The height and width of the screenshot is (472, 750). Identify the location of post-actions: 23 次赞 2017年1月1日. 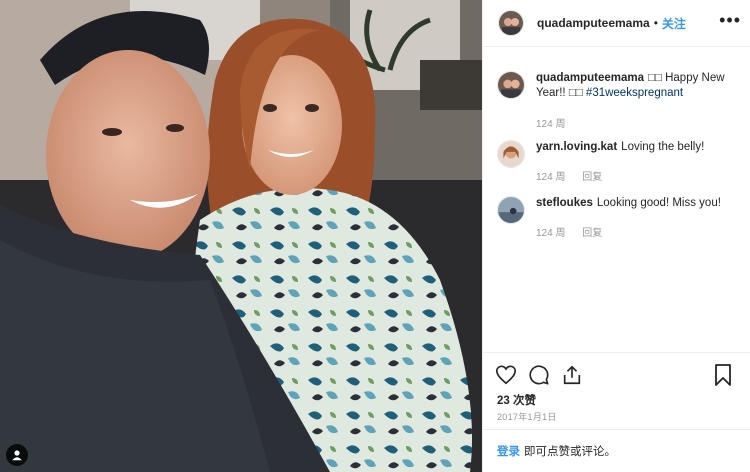
(616, 390).